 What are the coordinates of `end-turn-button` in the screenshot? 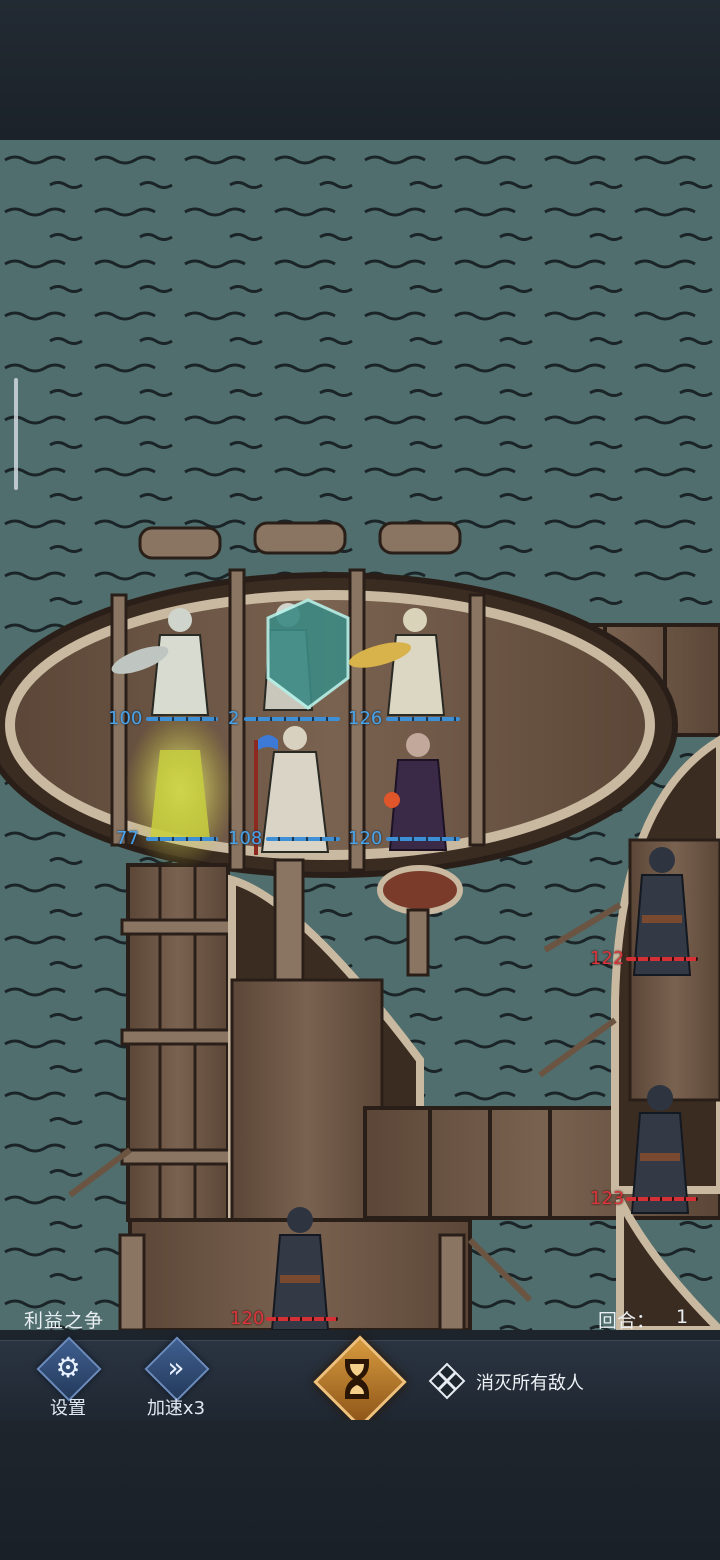 It's located at (360, 1382).